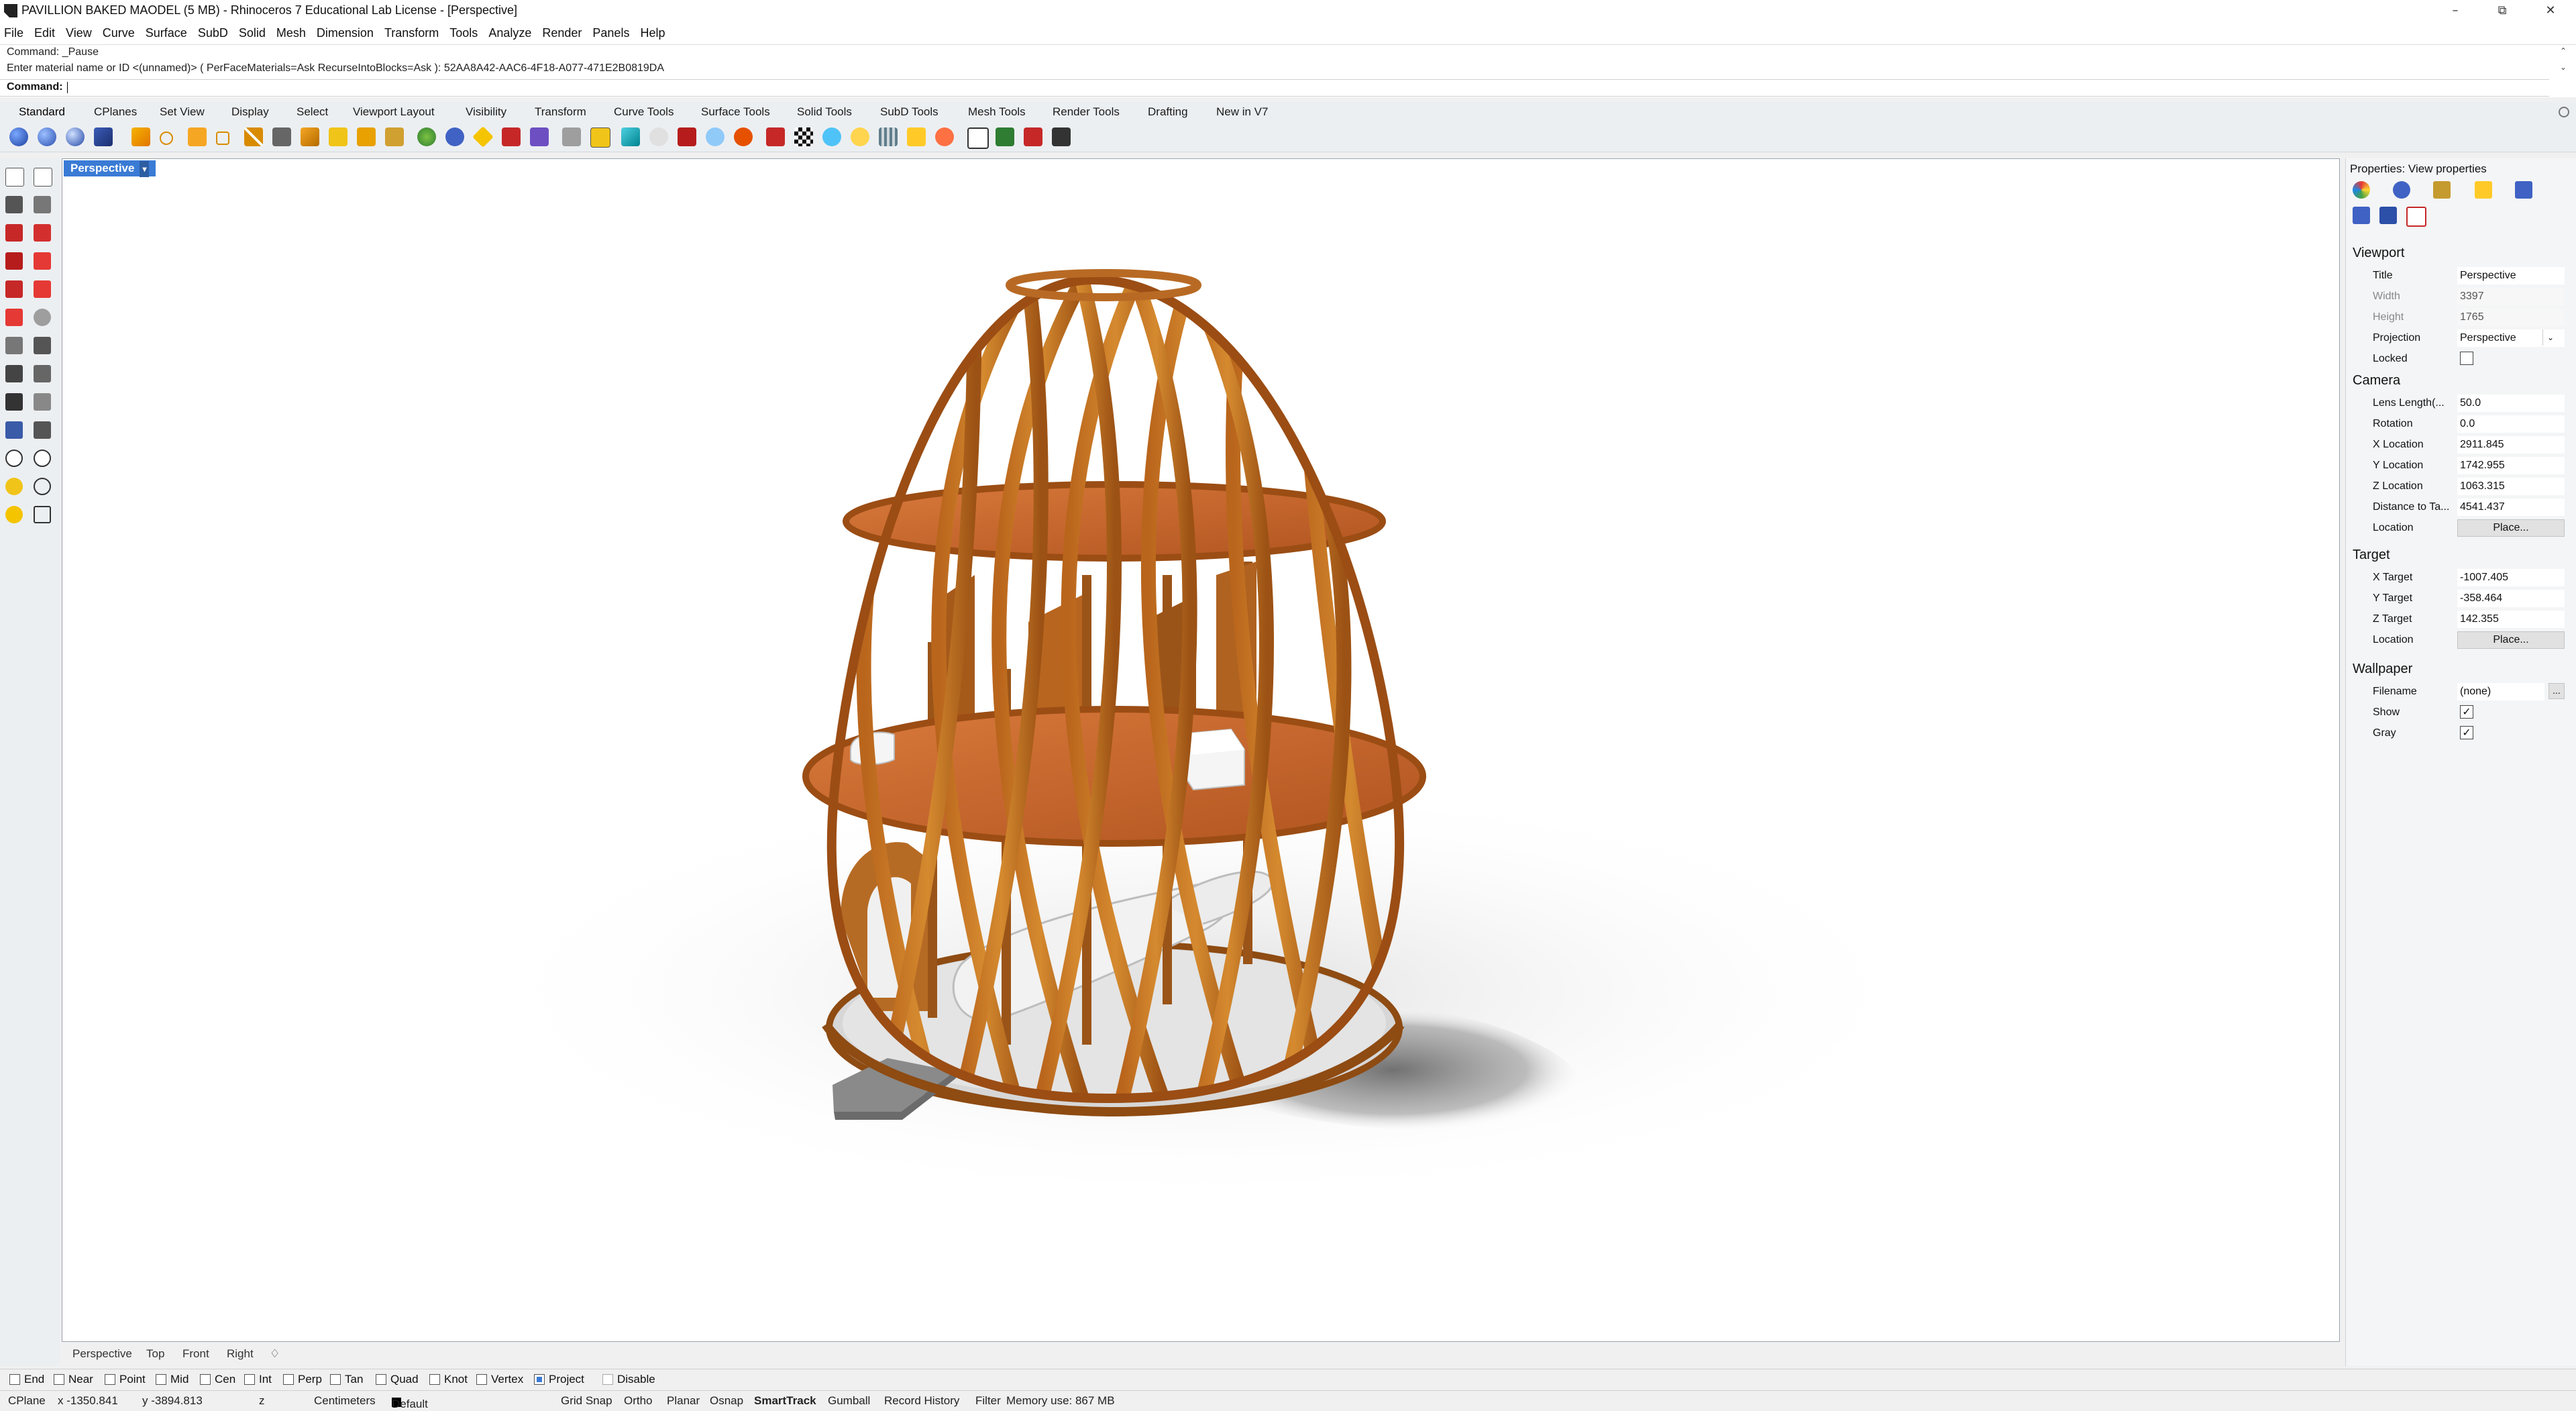 This screenshot has width=2576, height=1411. I want to click on material-sphere-icon, so click(75, 136).